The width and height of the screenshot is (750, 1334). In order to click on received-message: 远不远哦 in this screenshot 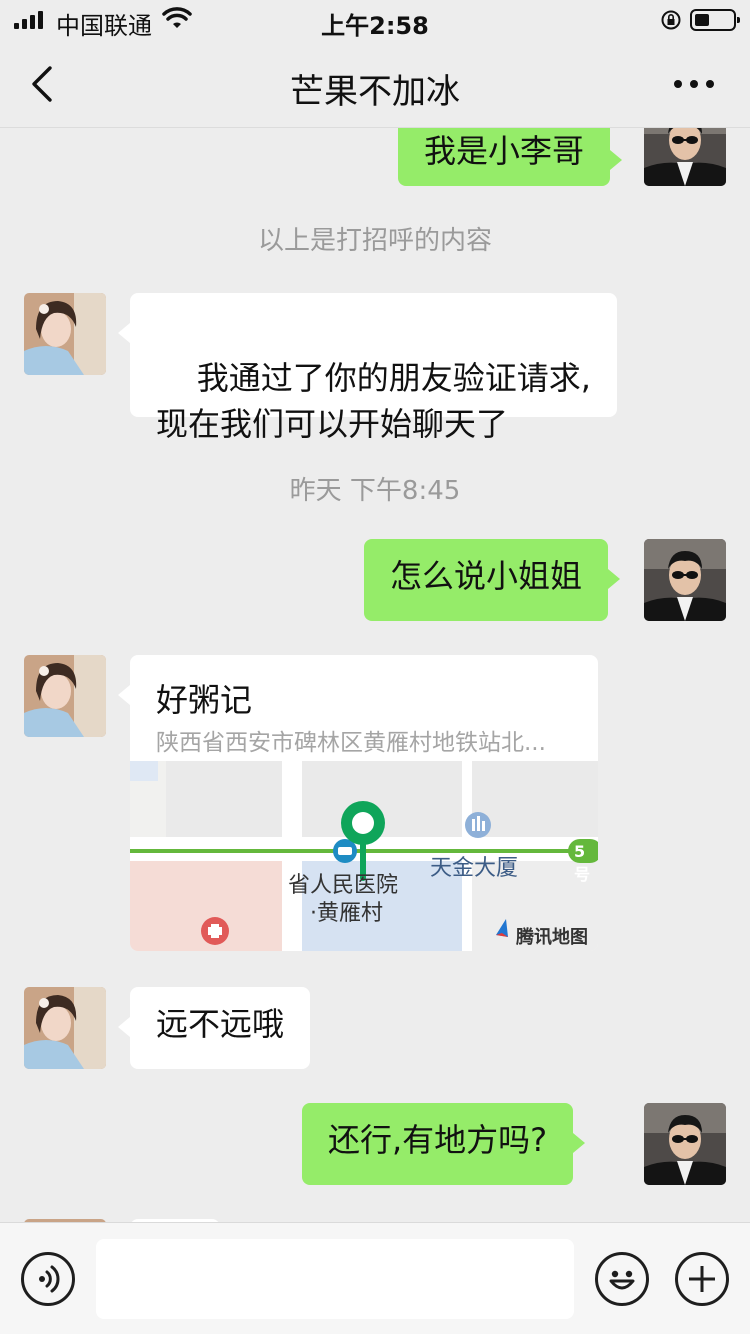, I will do `click(214, 1028)`.